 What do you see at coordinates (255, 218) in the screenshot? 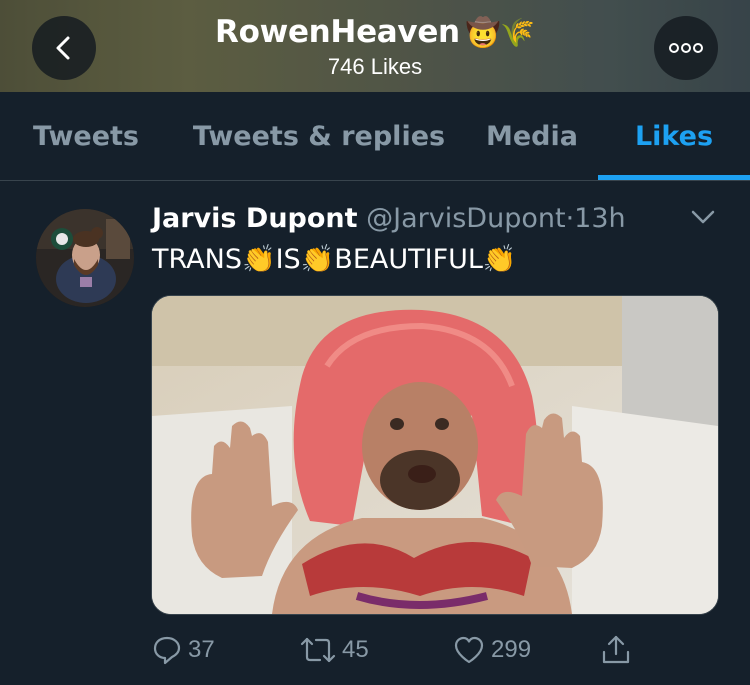
I see `author-name: Jarvis Dupont` at bounding box center [255, 218].